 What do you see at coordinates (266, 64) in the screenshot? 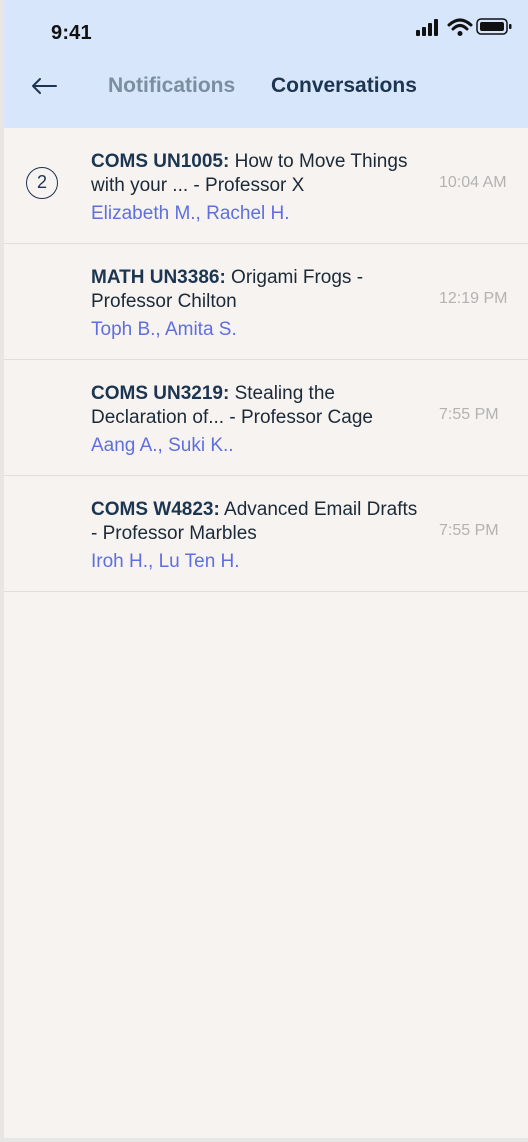
I see `header: 9:41 Notifications Conversations` at bounding box center [266, 64].